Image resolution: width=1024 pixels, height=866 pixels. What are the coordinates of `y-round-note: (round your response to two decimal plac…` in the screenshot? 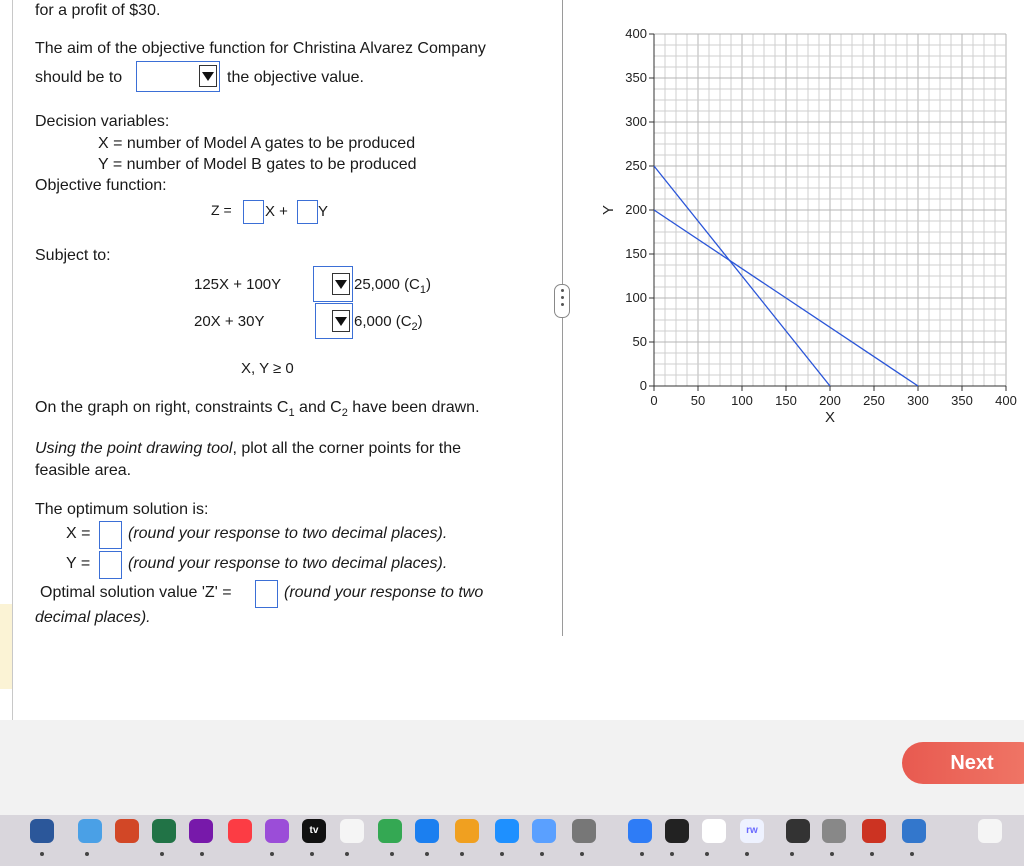 It's located at (288, 563).